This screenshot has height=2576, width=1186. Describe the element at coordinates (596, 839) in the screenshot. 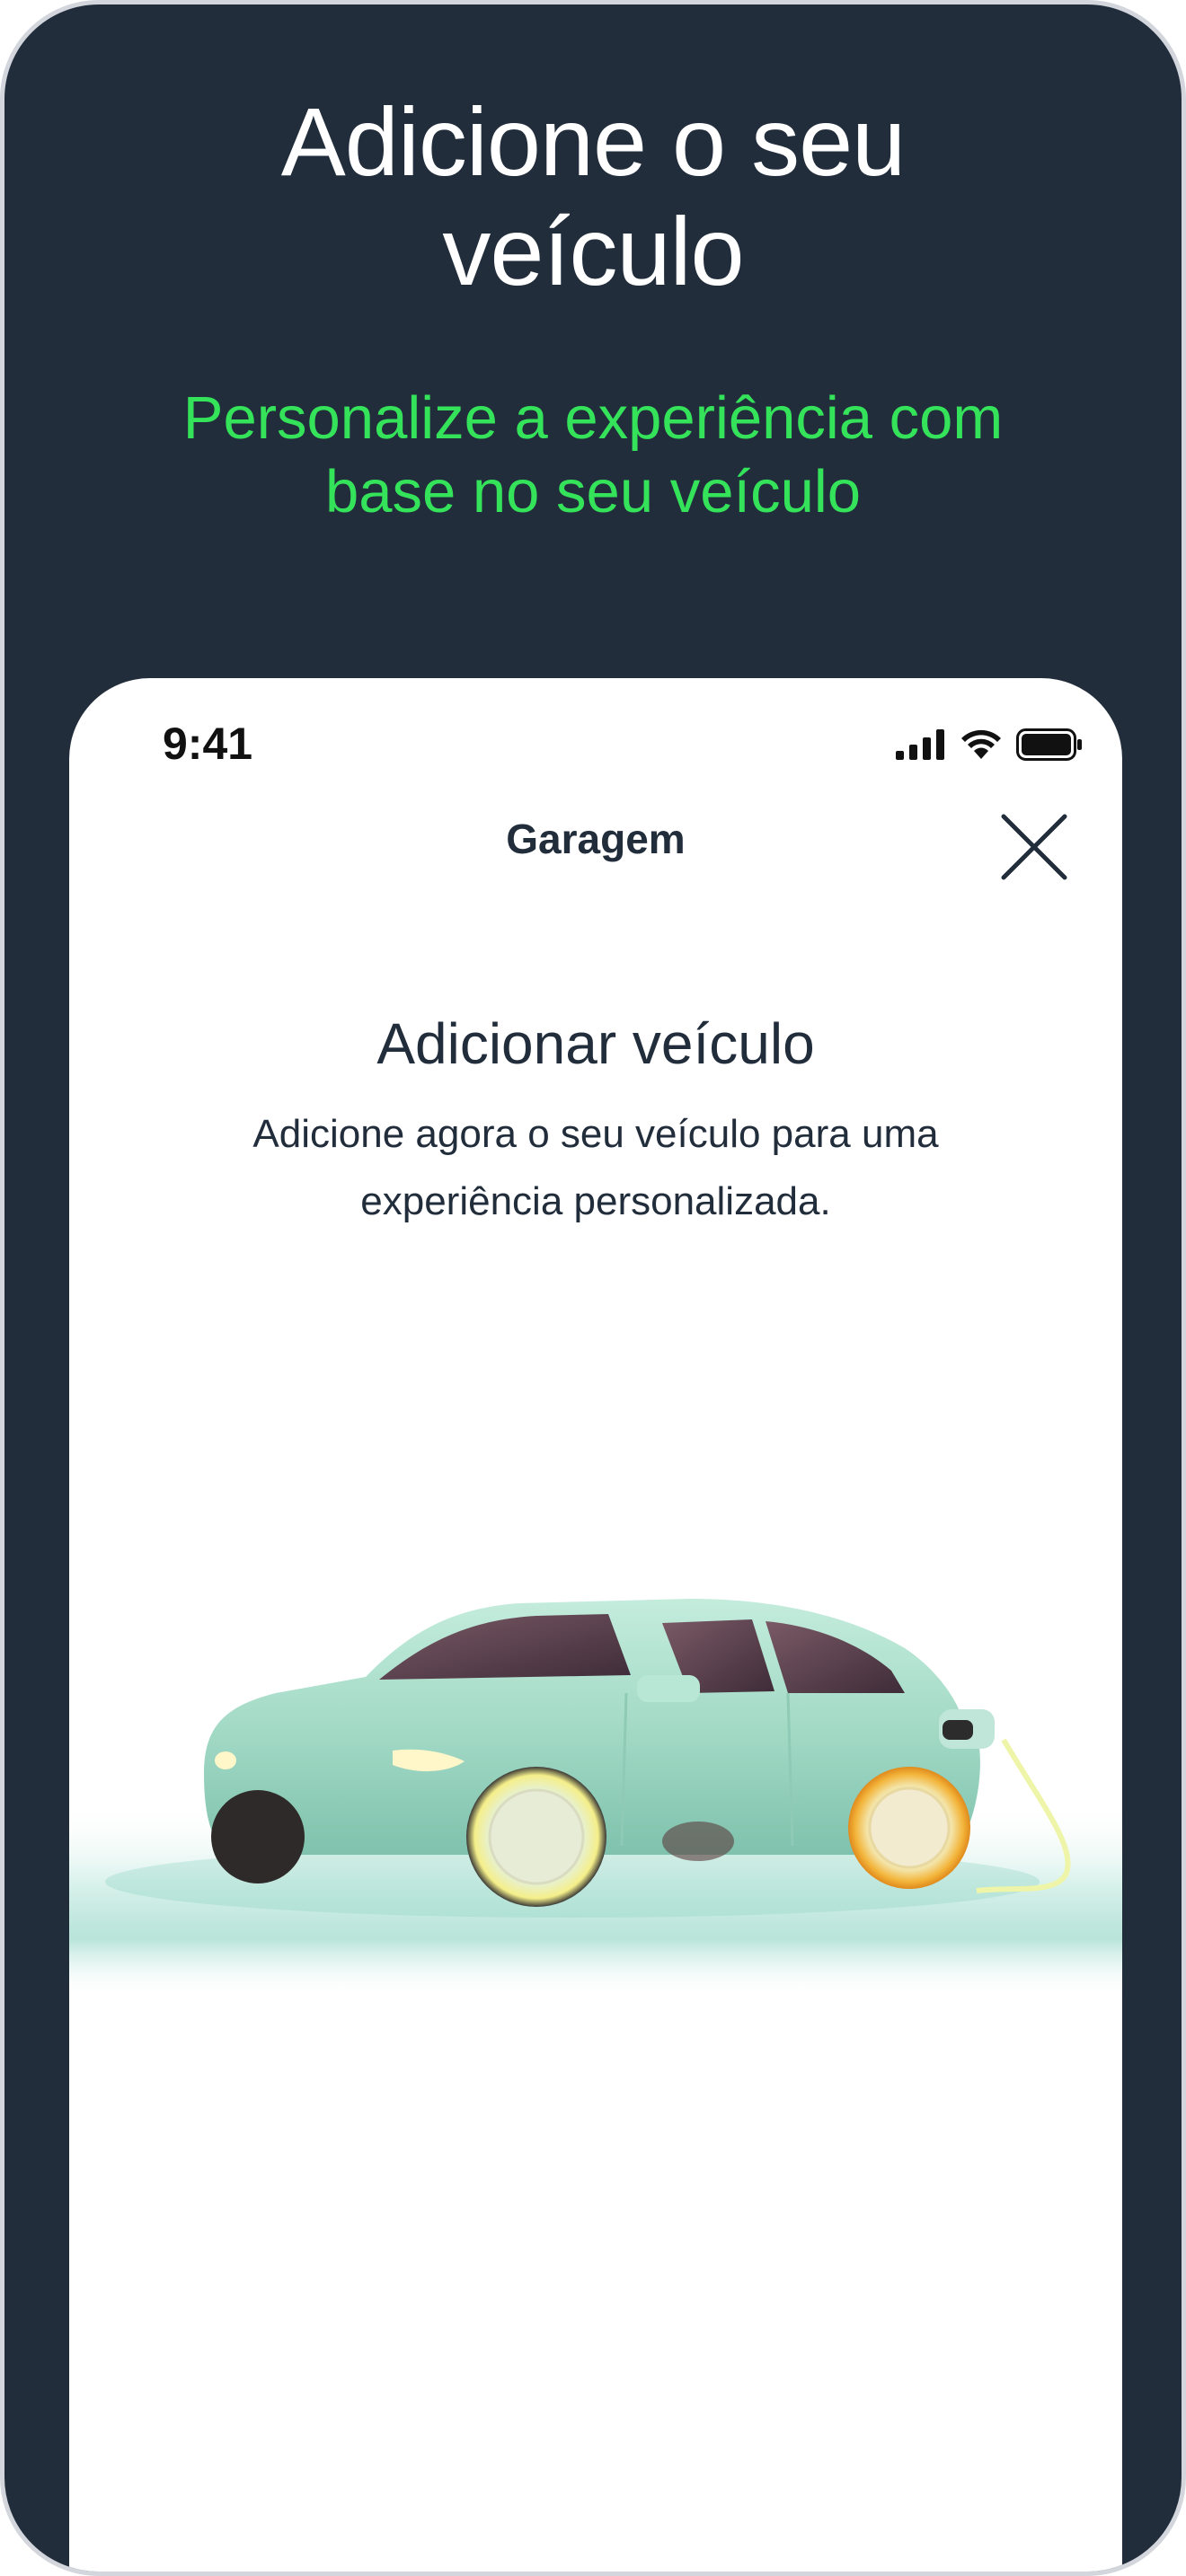

I see `nav-title: Garagem` at that location.